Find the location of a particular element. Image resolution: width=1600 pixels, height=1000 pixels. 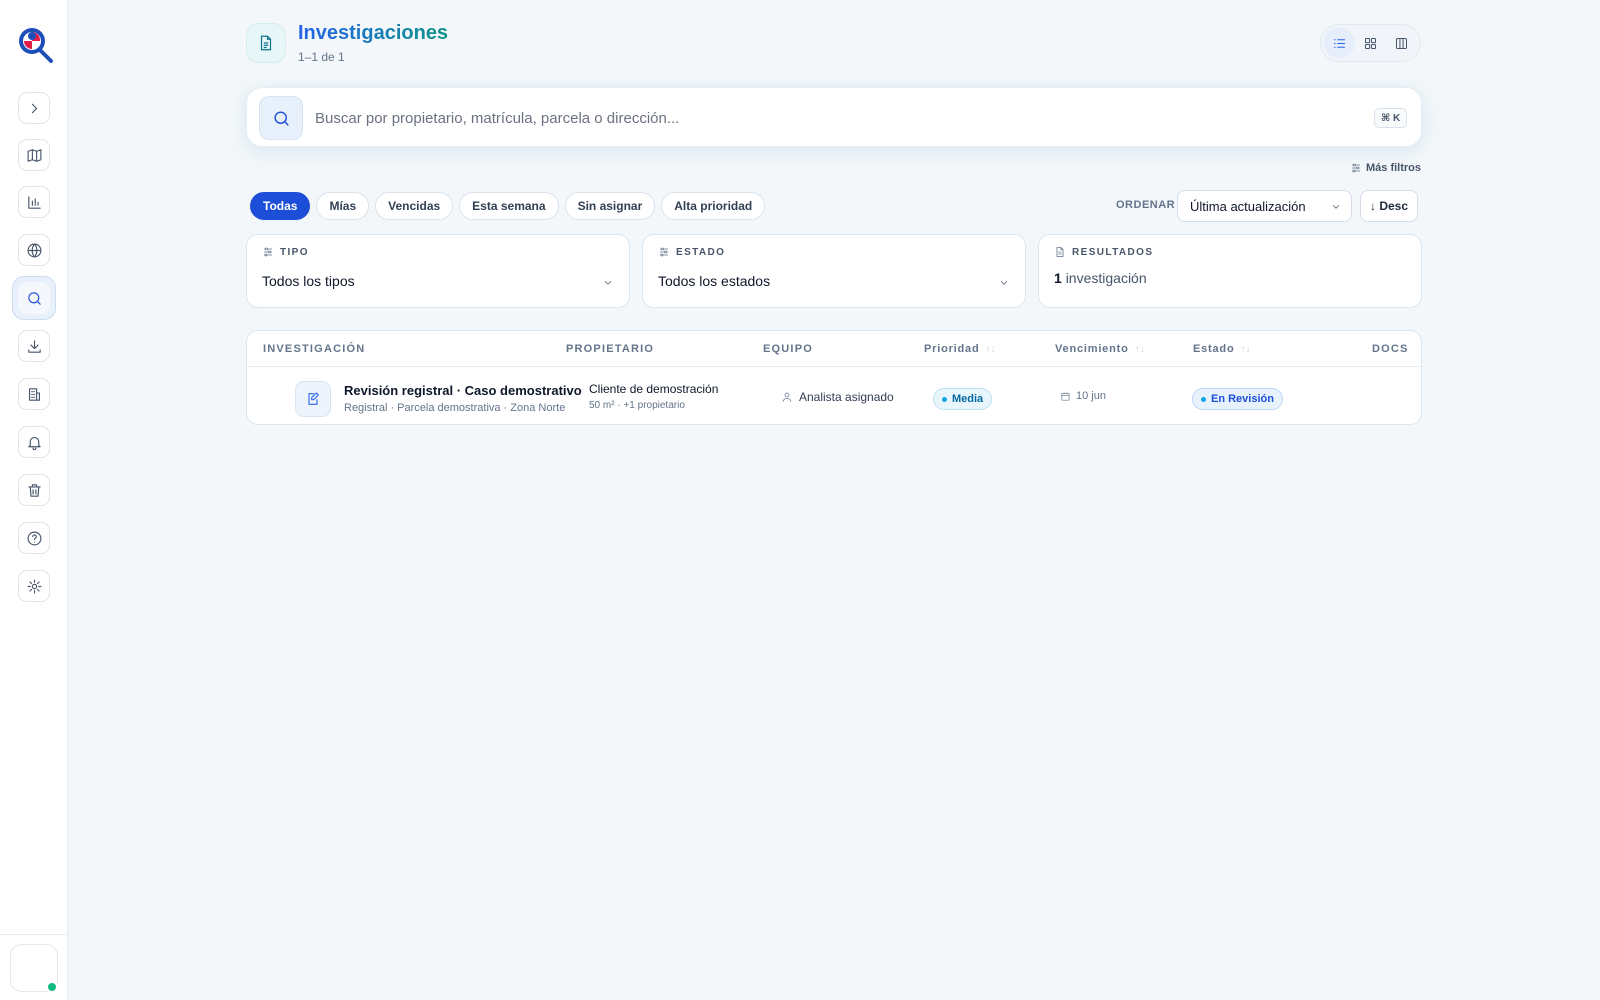

grid-icon is located at coordinates (1370, 43).